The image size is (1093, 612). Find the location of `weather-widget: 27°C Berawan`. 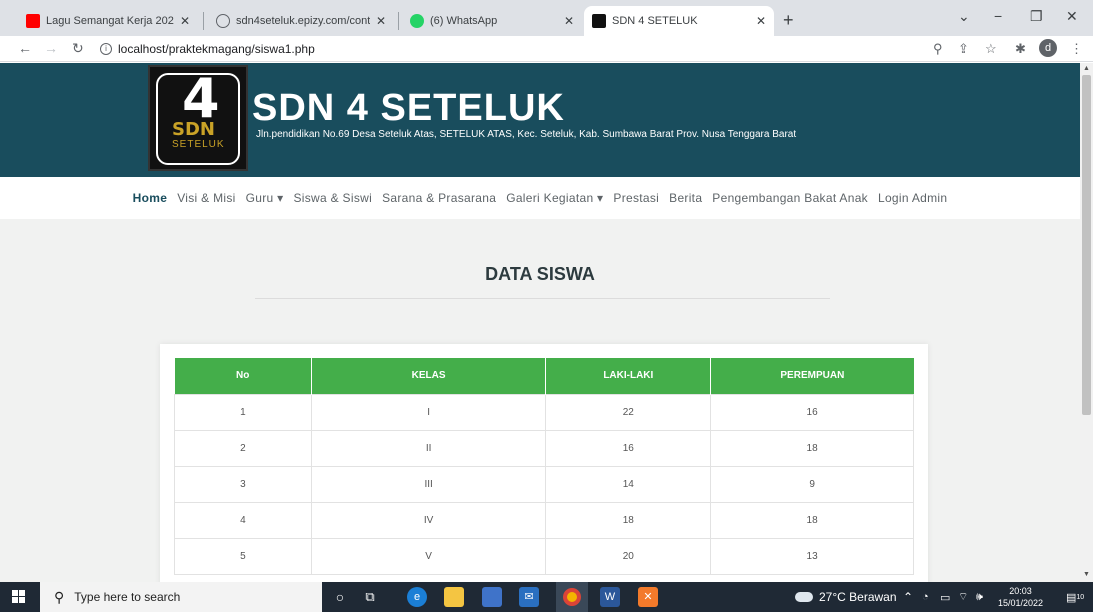

weather-widget: 27°C Berawan is located at coordinates (846, 597).